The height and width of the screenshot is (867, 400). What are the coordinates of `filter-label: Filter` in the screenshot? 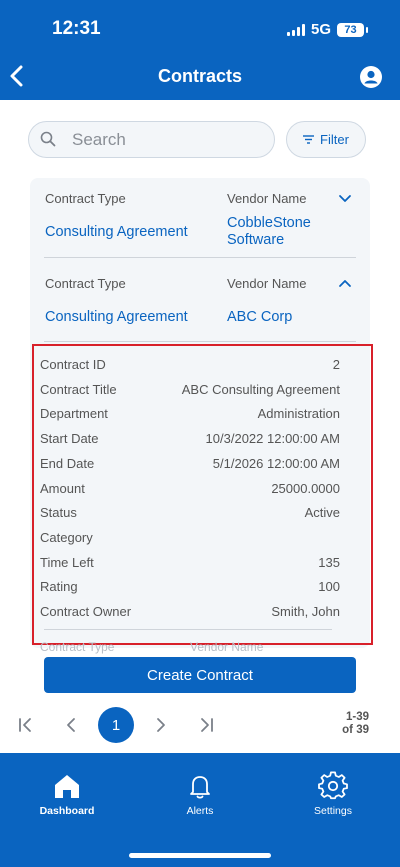 It's located at (334, 139).